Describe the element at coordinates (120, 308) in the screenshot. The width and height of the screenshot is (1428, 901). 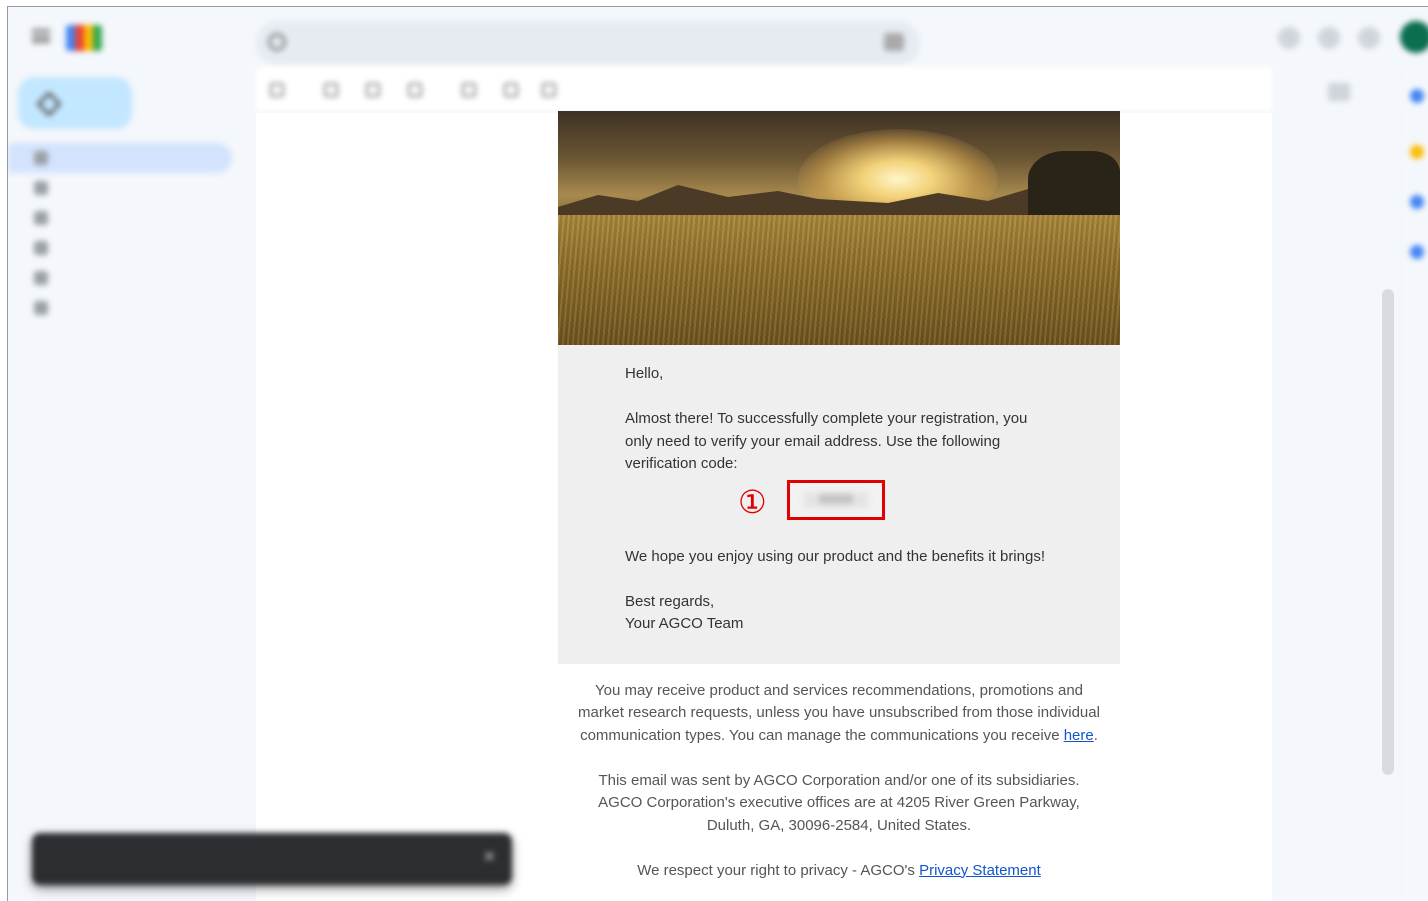
I see `sidebar-item-more` at that location.